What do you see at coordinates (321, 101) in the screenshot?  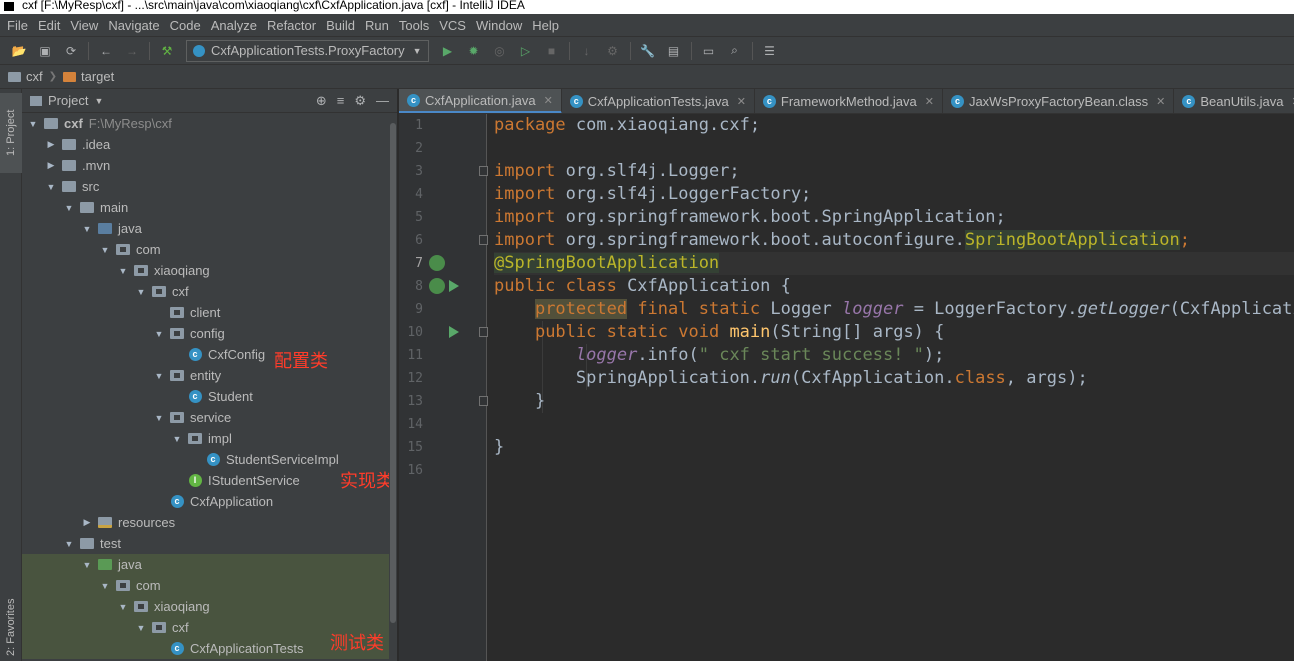 I see `scroll-from-source-icon: ⊕` at bounding box center [321, 101].